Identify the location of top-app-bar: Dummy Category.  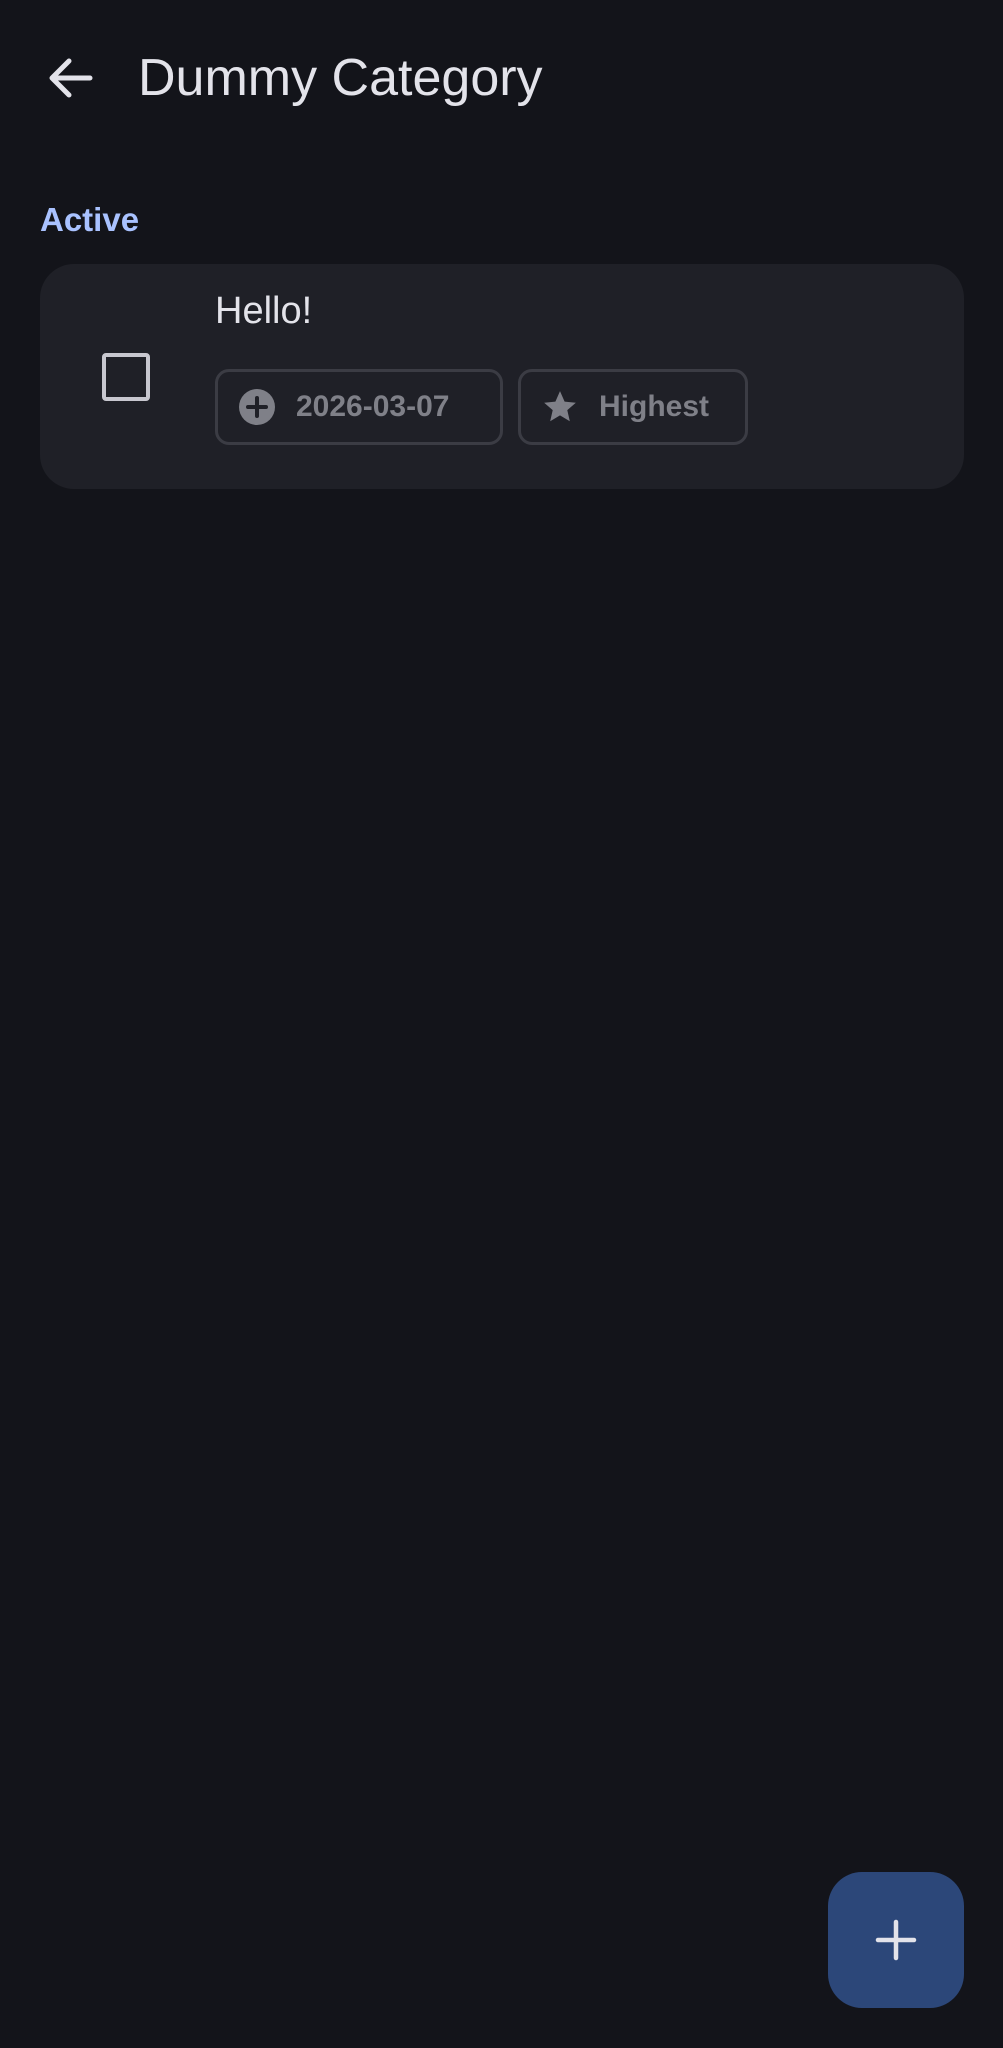
(501, 80).